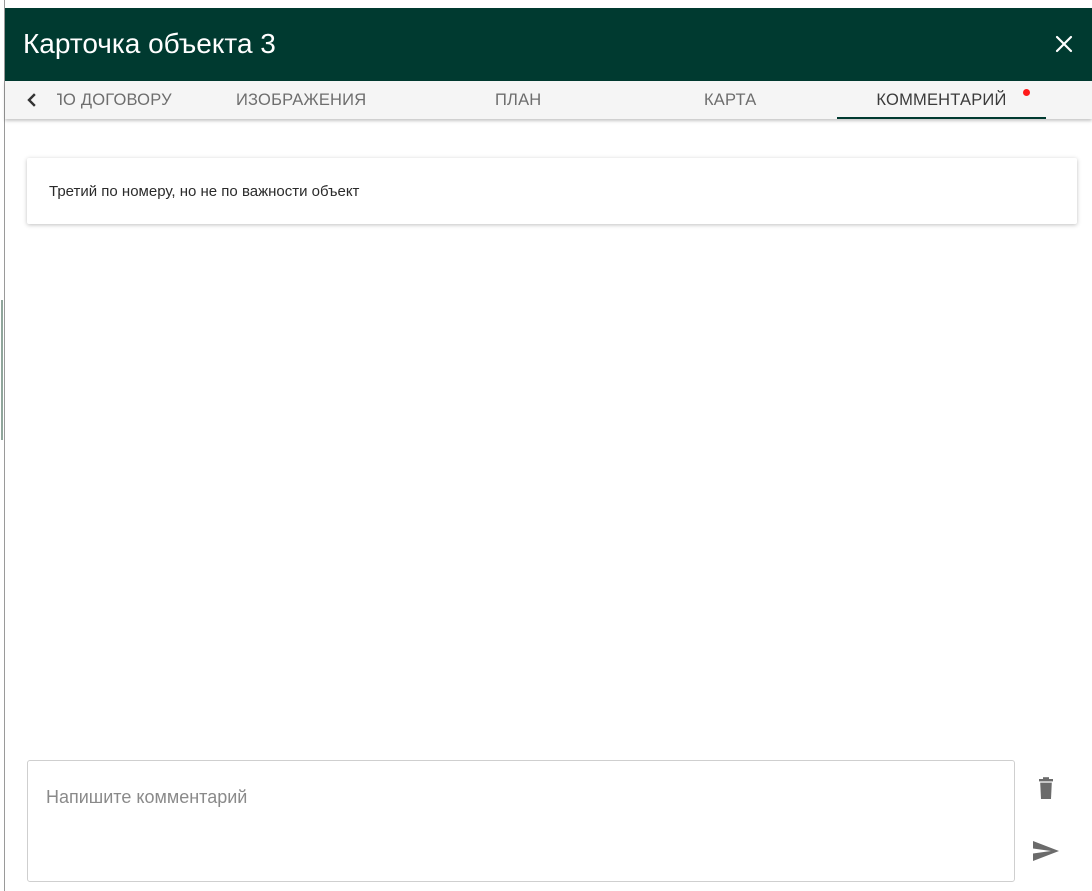 The width and height of the screenshot is (1092, 891). I want to click on send-icon, so click(1046, 851).